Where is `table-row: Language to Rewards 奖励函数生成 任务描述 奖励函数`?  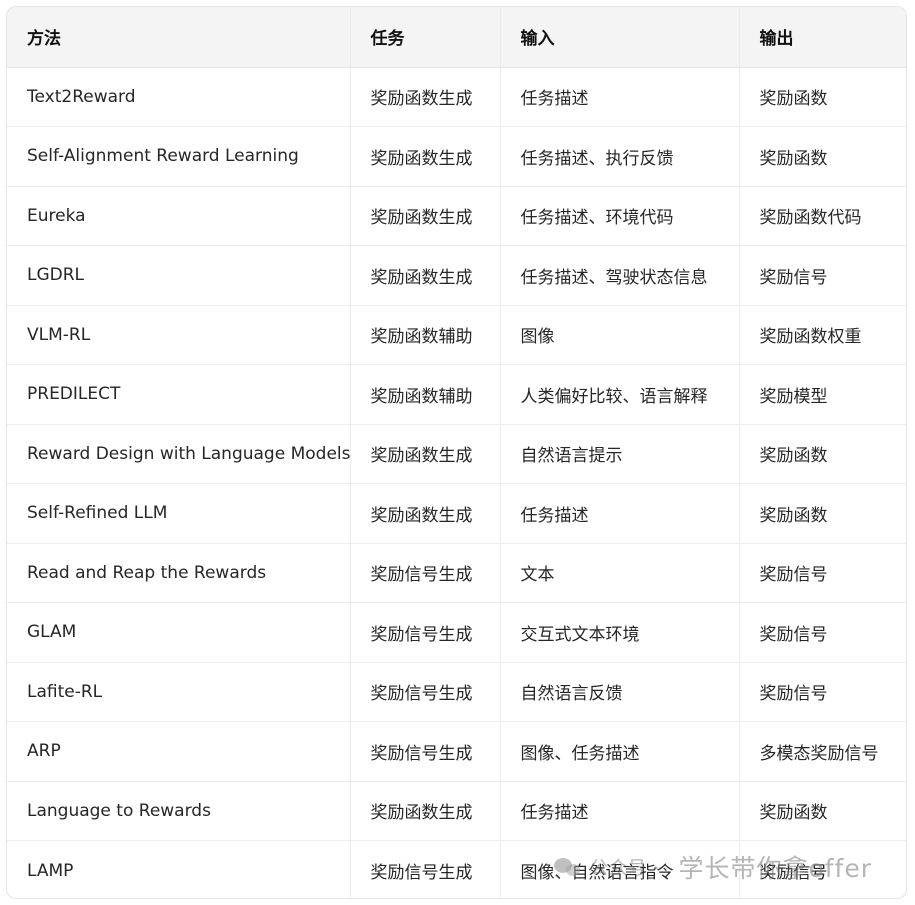
table-row: Language to Rewards 奖励函数生成 任务描述 奖励函数 is located at coordinates (456, 810).